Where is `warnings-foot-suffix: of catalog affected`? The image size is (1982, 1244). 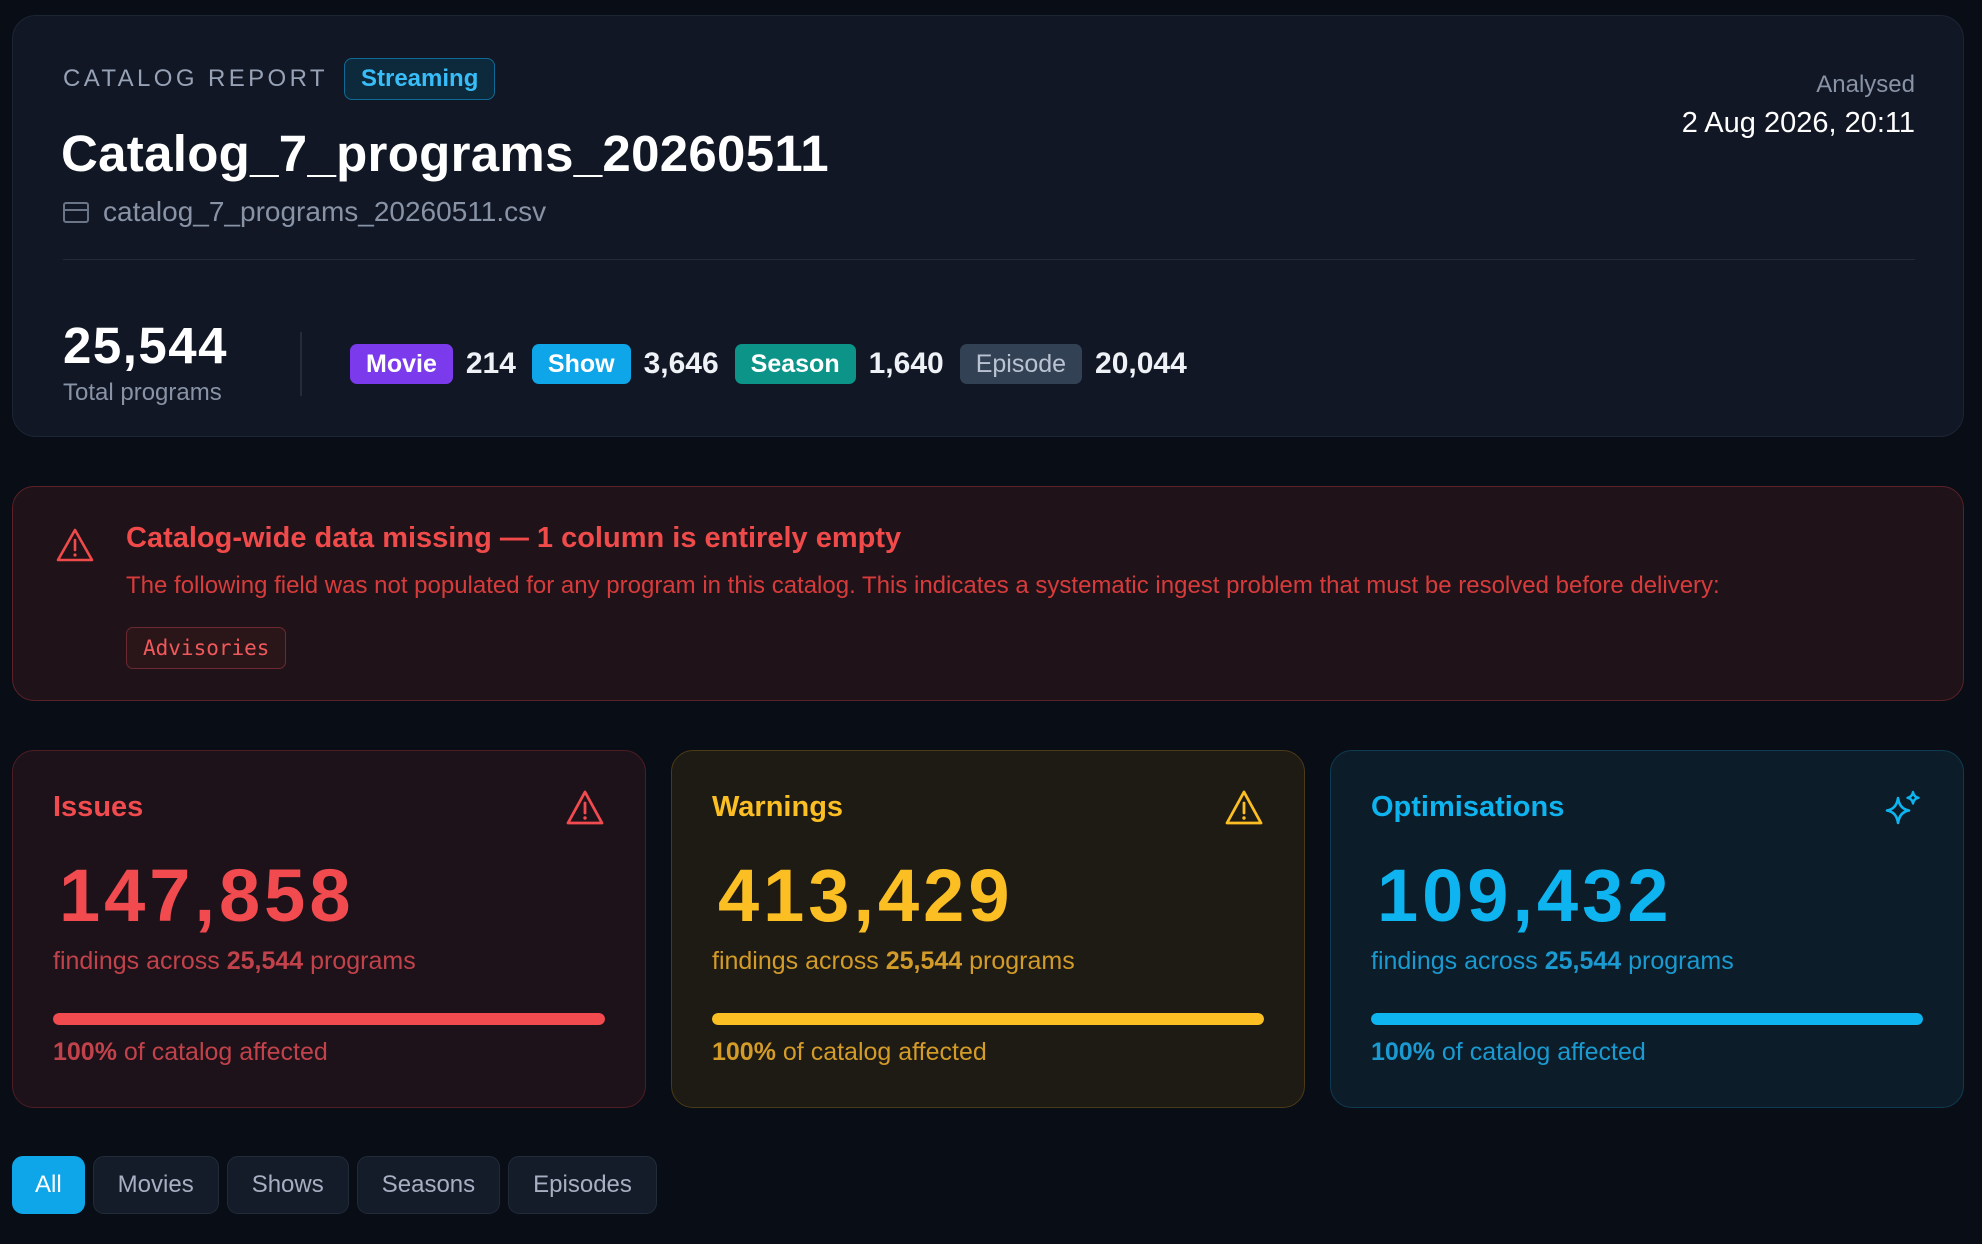 warnings-foot-suffix: of catalog affected is located at coordinates (881, 1052).